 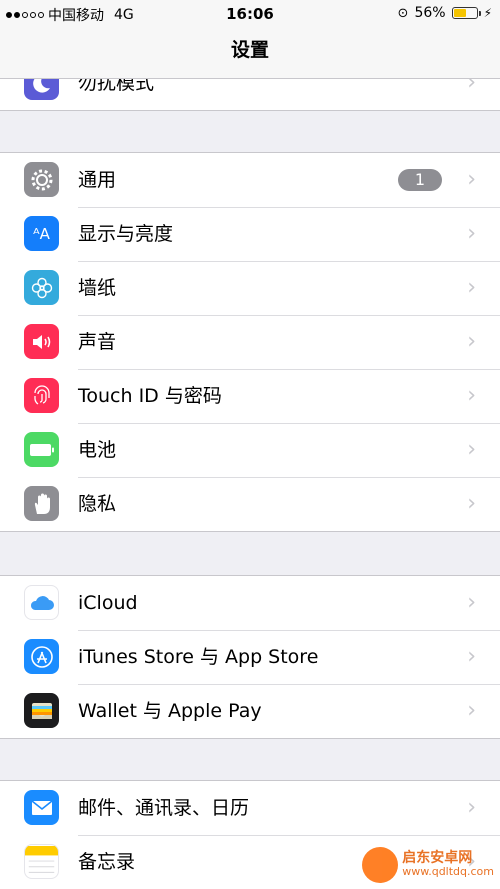 What do you see at coordinates (97, 288) in the screenshot?
I see `row-label: 墙纸` at bounding box center [97, 288].